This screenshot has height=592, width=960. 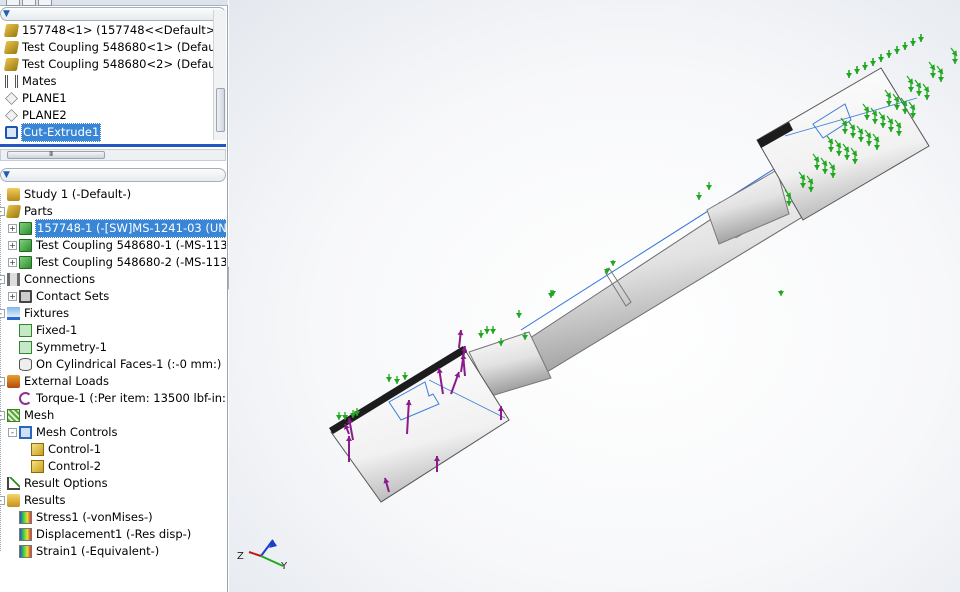 I want to click on tree-item: Mates, so click(x=29, y=81).